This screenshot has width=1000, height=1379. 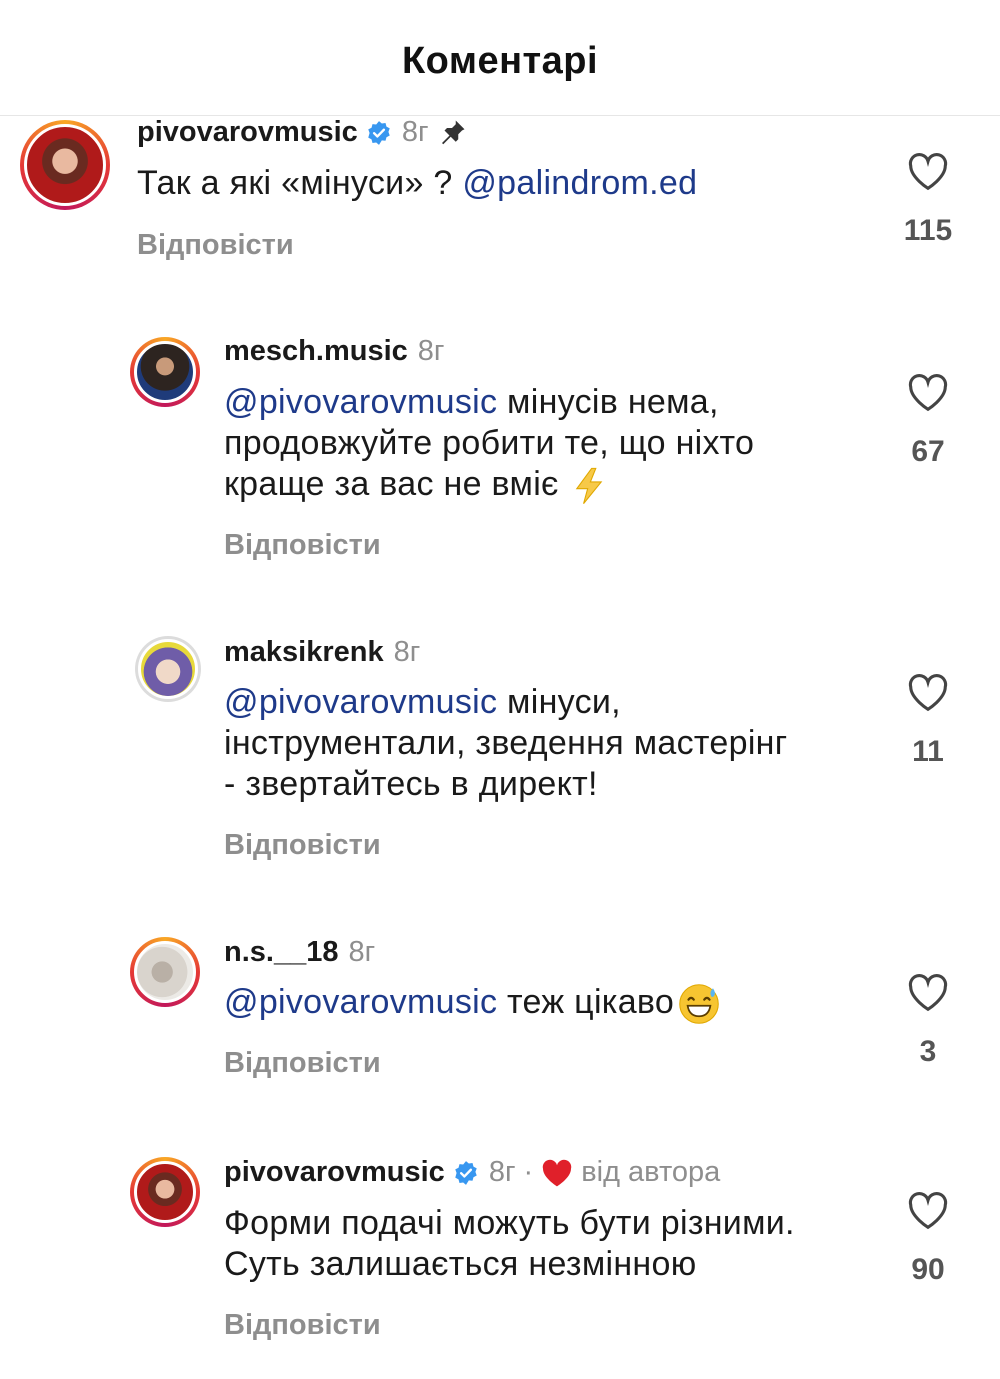 I want to click on comment-body: мінуси,, so click(x=559, y=702).